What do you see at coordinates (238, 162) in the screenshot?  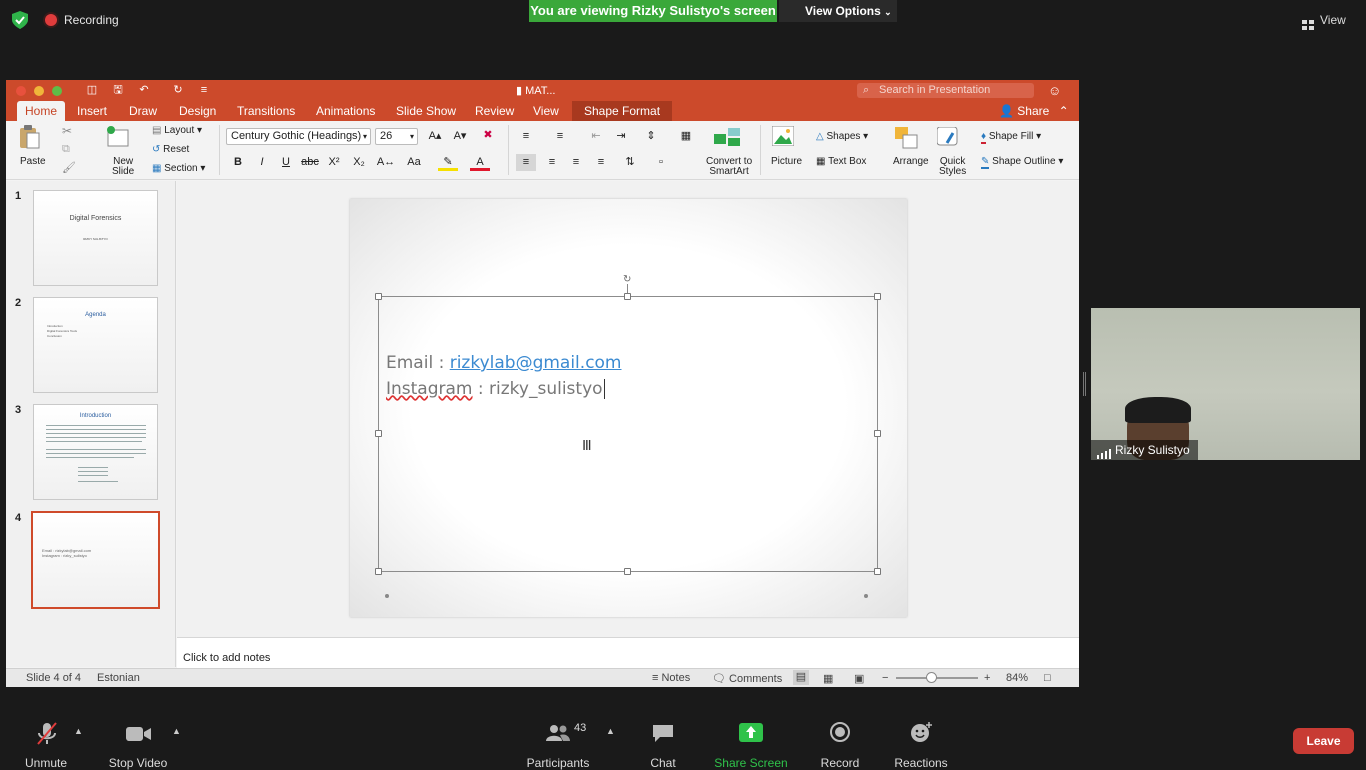 I see `bold-icon: B` at bounding box center [238, 162].